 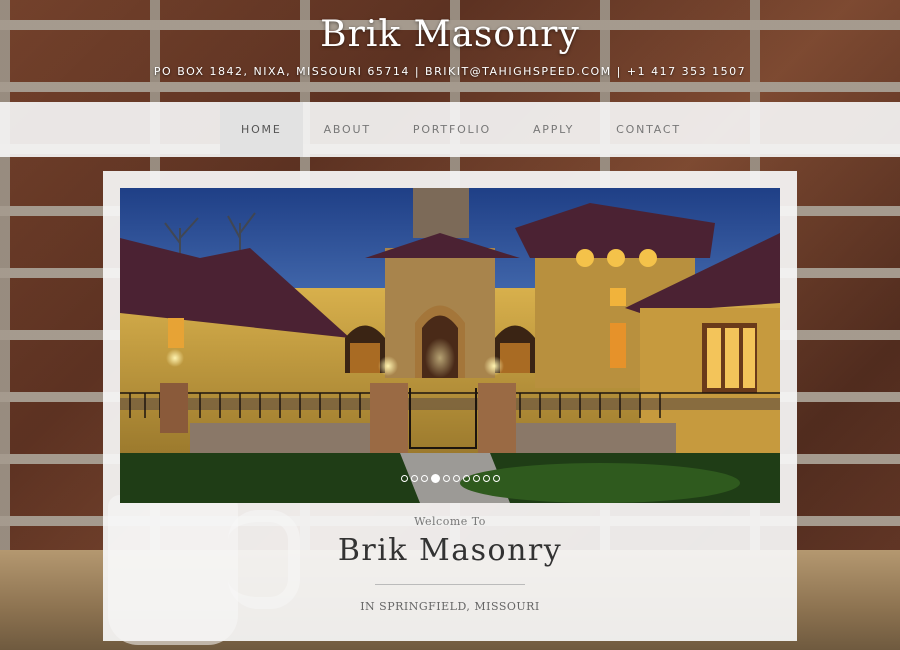 What do you see at coordinates (450, 34) in the screenshot?
I see `site-title: Brik Masonry` at bounding box center [450, 34].